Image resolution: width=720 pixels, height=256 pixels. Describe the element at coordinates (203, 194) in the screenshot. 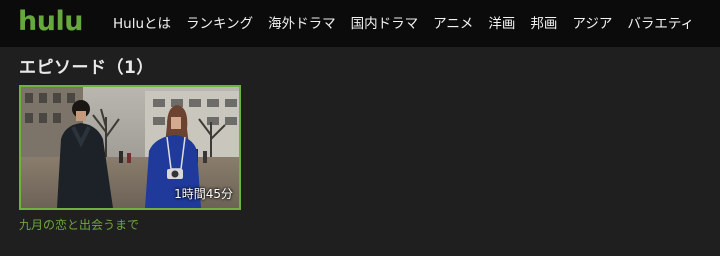

I see `episode-duration: 1時間45分` at that location.